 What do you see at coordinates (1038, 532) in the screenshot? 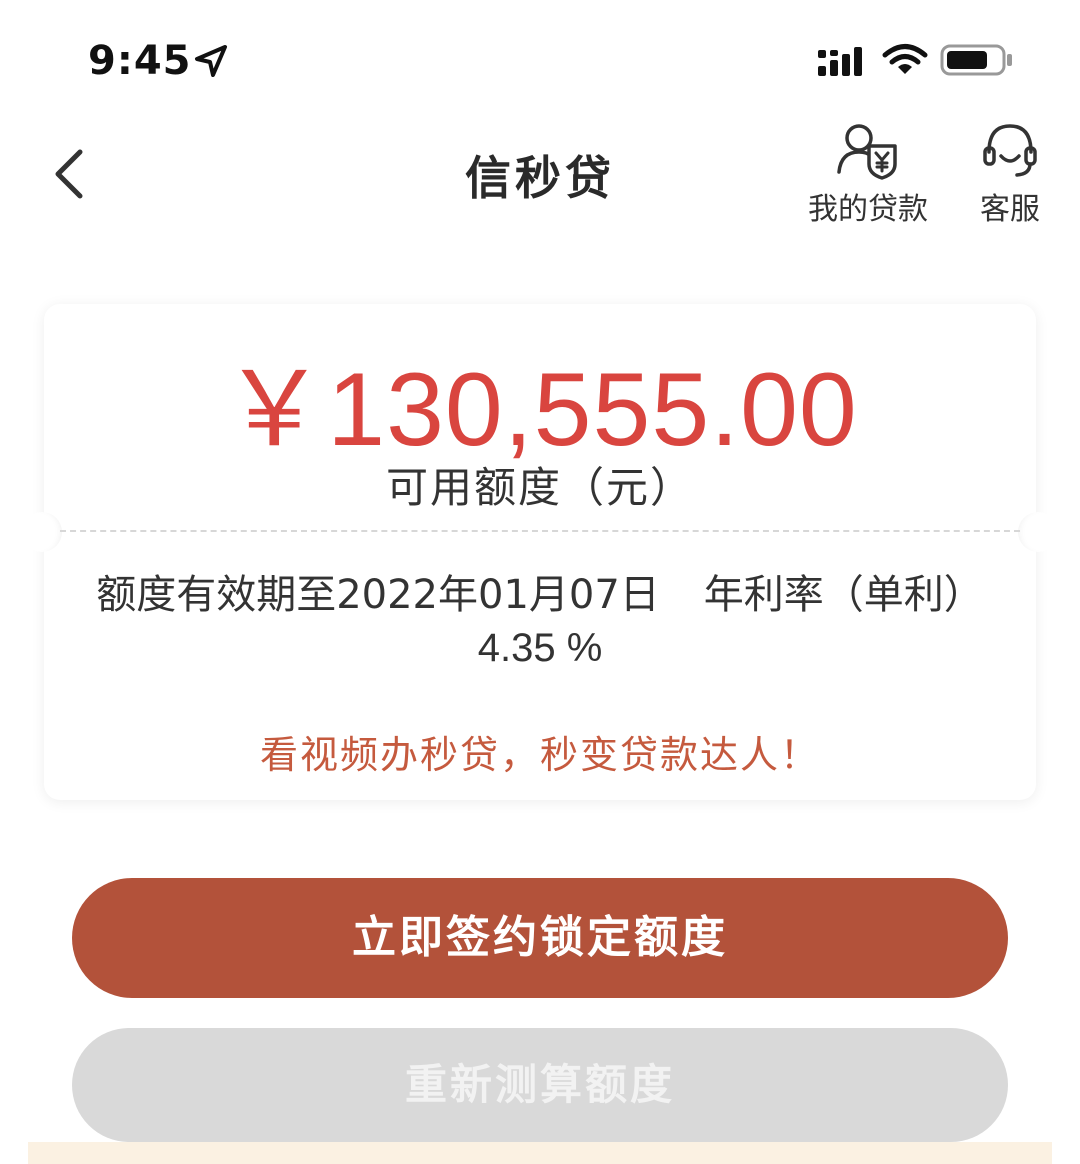
I see `card-notch-right` at bounding box center [1038, 532].